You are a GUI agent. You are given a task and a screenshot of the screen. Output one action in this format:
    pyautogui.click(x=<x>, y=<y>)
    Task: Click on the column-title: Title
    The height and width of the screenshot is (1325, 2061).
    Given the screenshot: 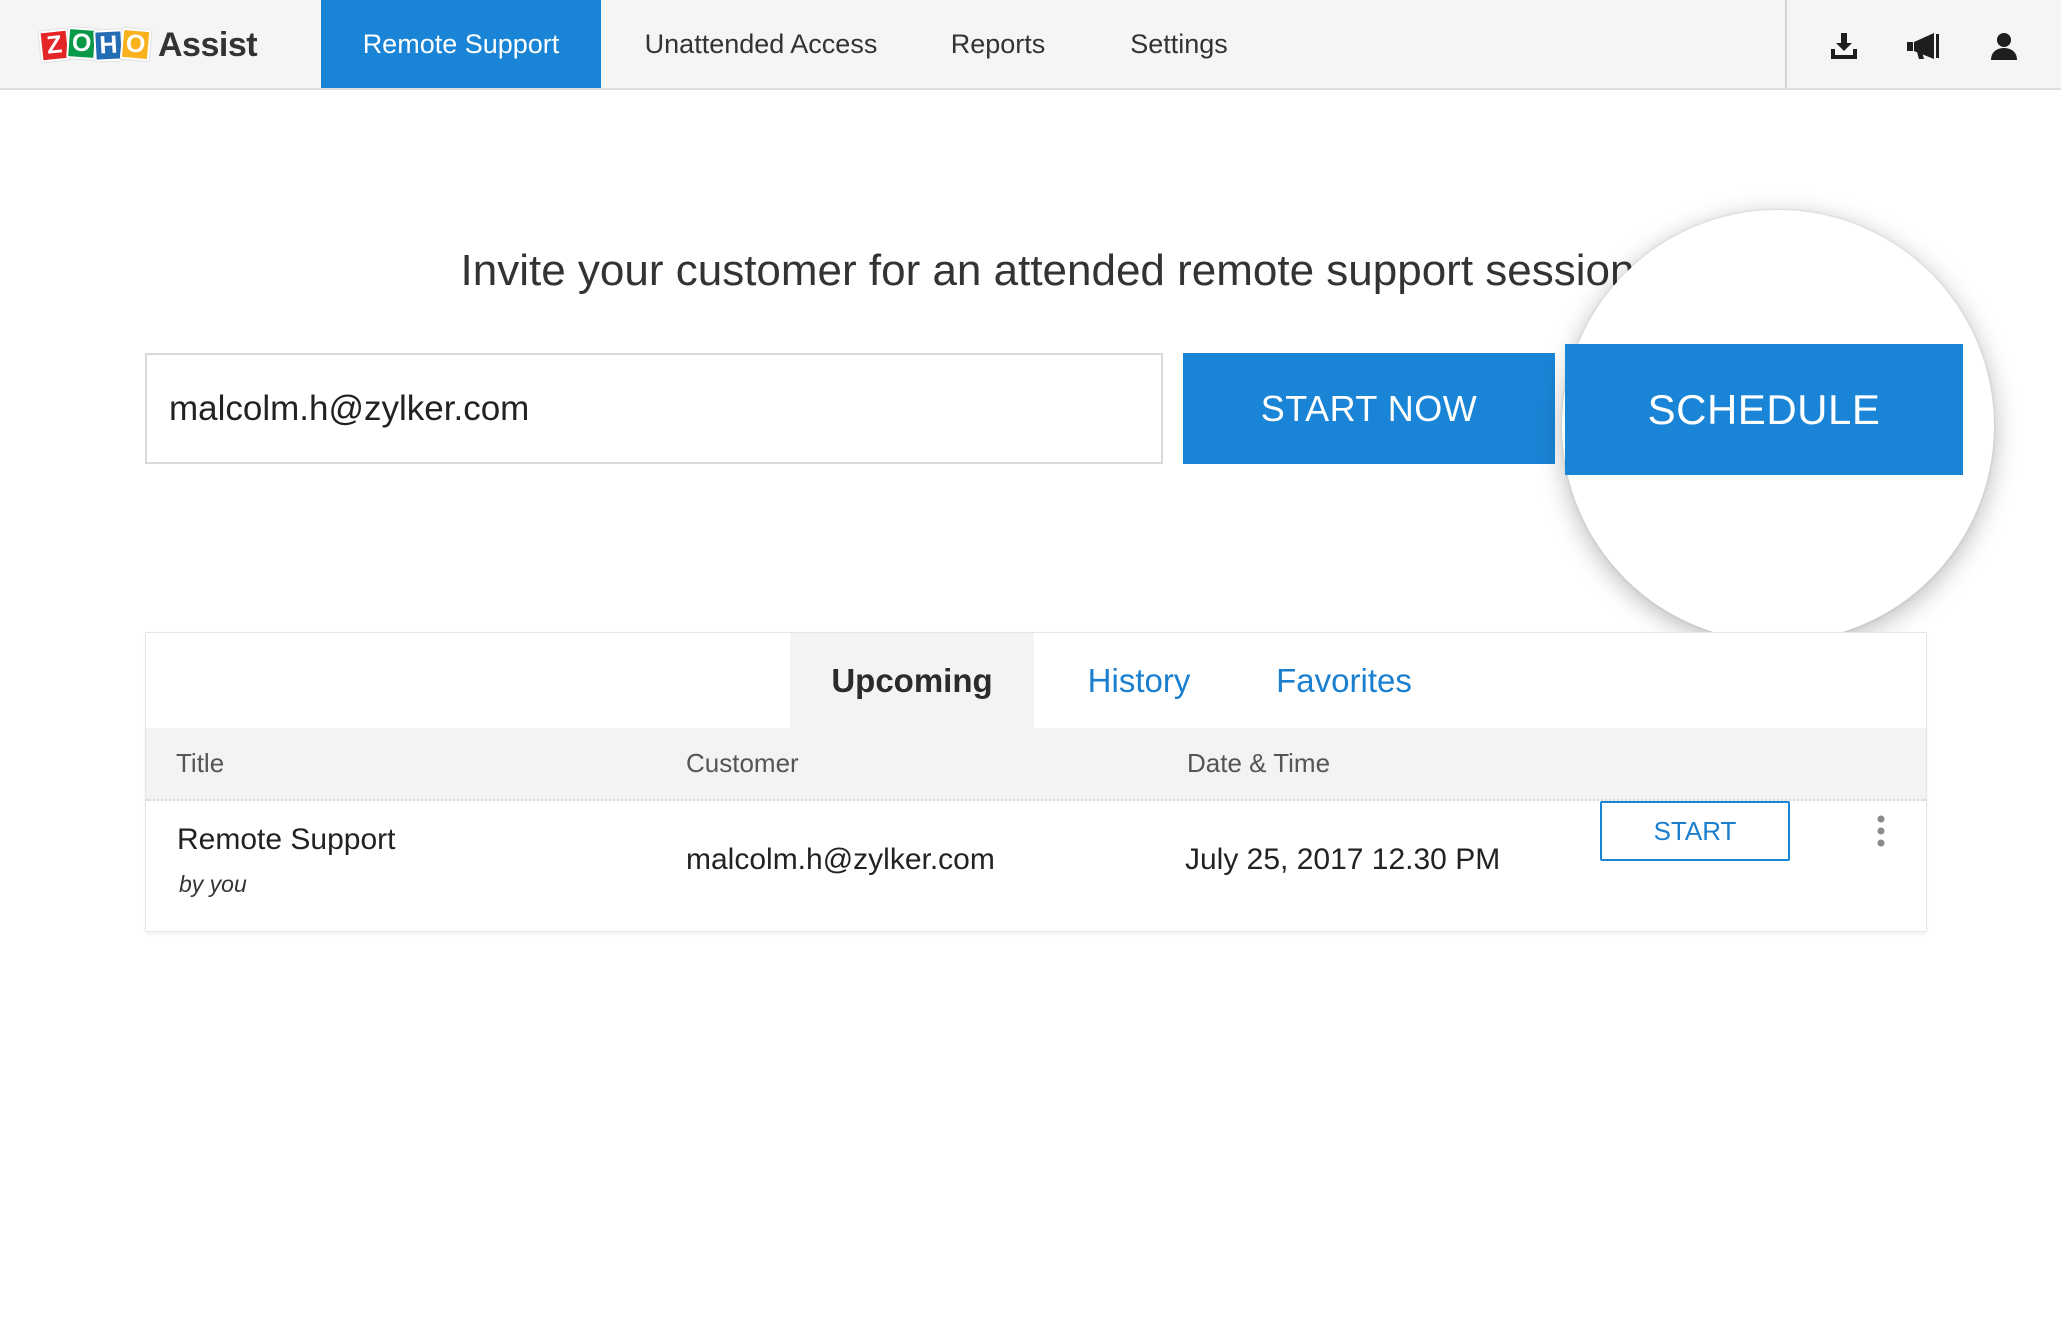 What is the action you would take?
    pyautogui.click(x=200, y=763)
    